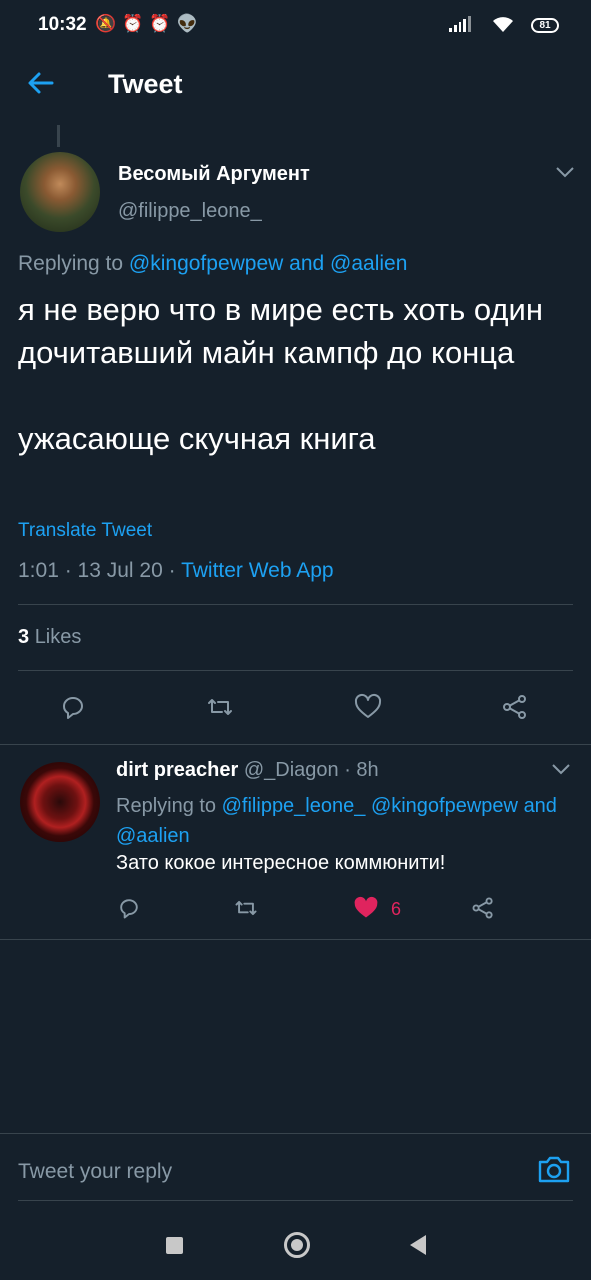 This screenshot has width=591, height=1280. What do you see at coordinates (294, 806) in the screenshot?
I see `mention-link: @filippe_leone_` at bounding box center [294, 806].